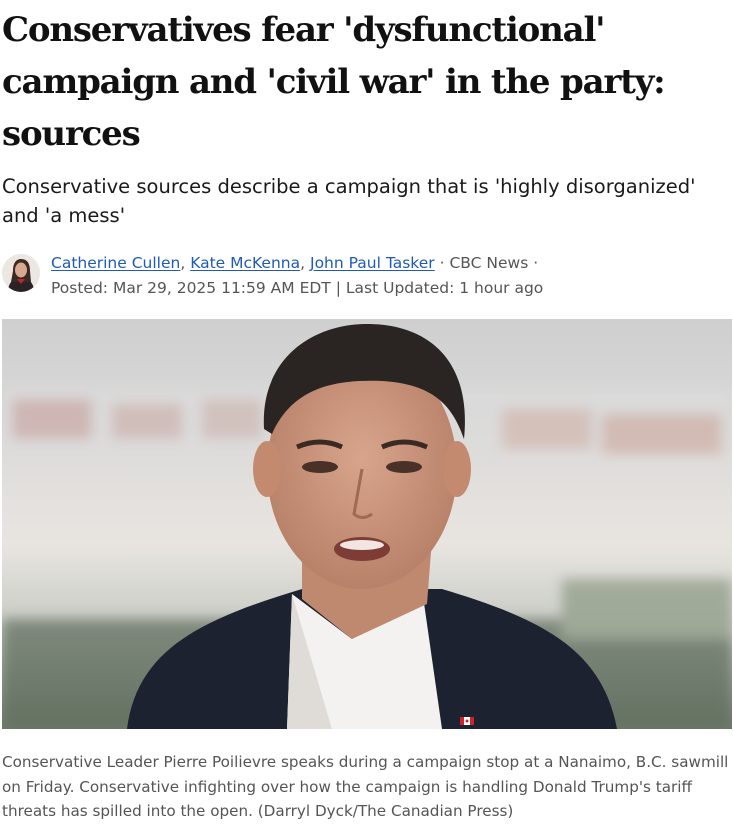  What do you see at coordinates (444, 288) in the screenshot?
I see `updated-timestamp: Last Updated: 1 hour ago` at bounding box center [444, 288].